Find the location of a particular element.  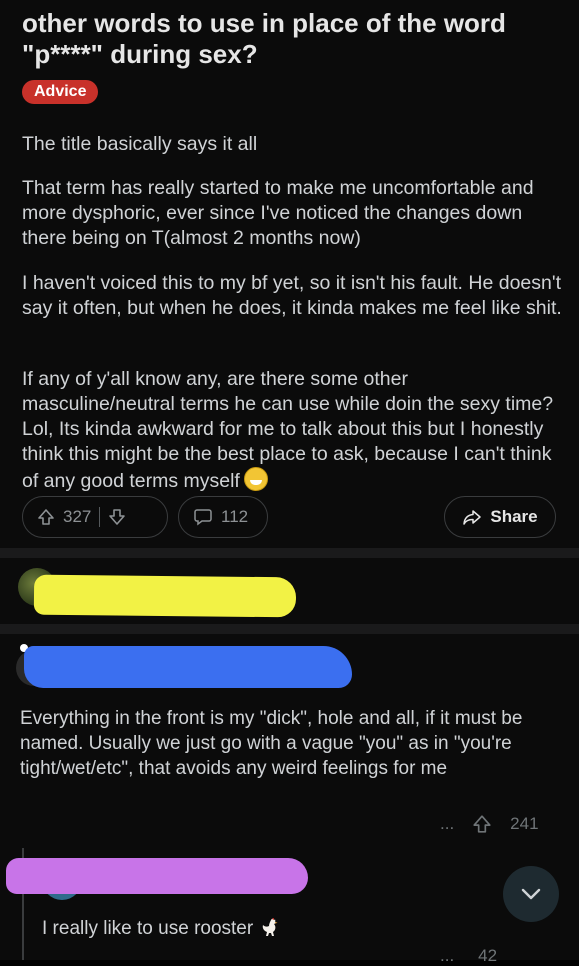

vote-control: 327 is located at coordinates (95, 517).